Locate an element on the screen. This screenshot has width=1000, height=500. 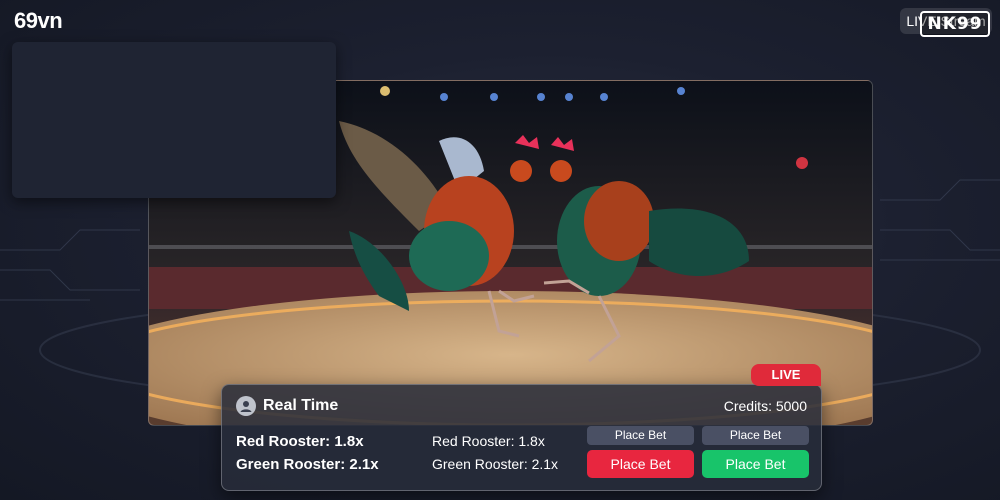
user-icon is located at coordinates (246, 406).